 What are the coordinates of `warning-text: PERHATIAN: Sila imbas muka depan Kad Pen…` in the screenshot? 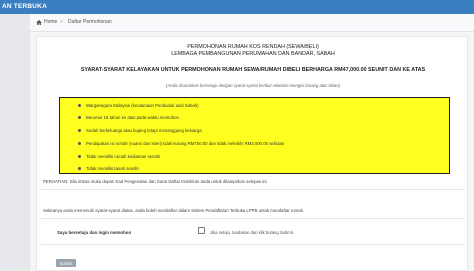 It's located at (155, 181).